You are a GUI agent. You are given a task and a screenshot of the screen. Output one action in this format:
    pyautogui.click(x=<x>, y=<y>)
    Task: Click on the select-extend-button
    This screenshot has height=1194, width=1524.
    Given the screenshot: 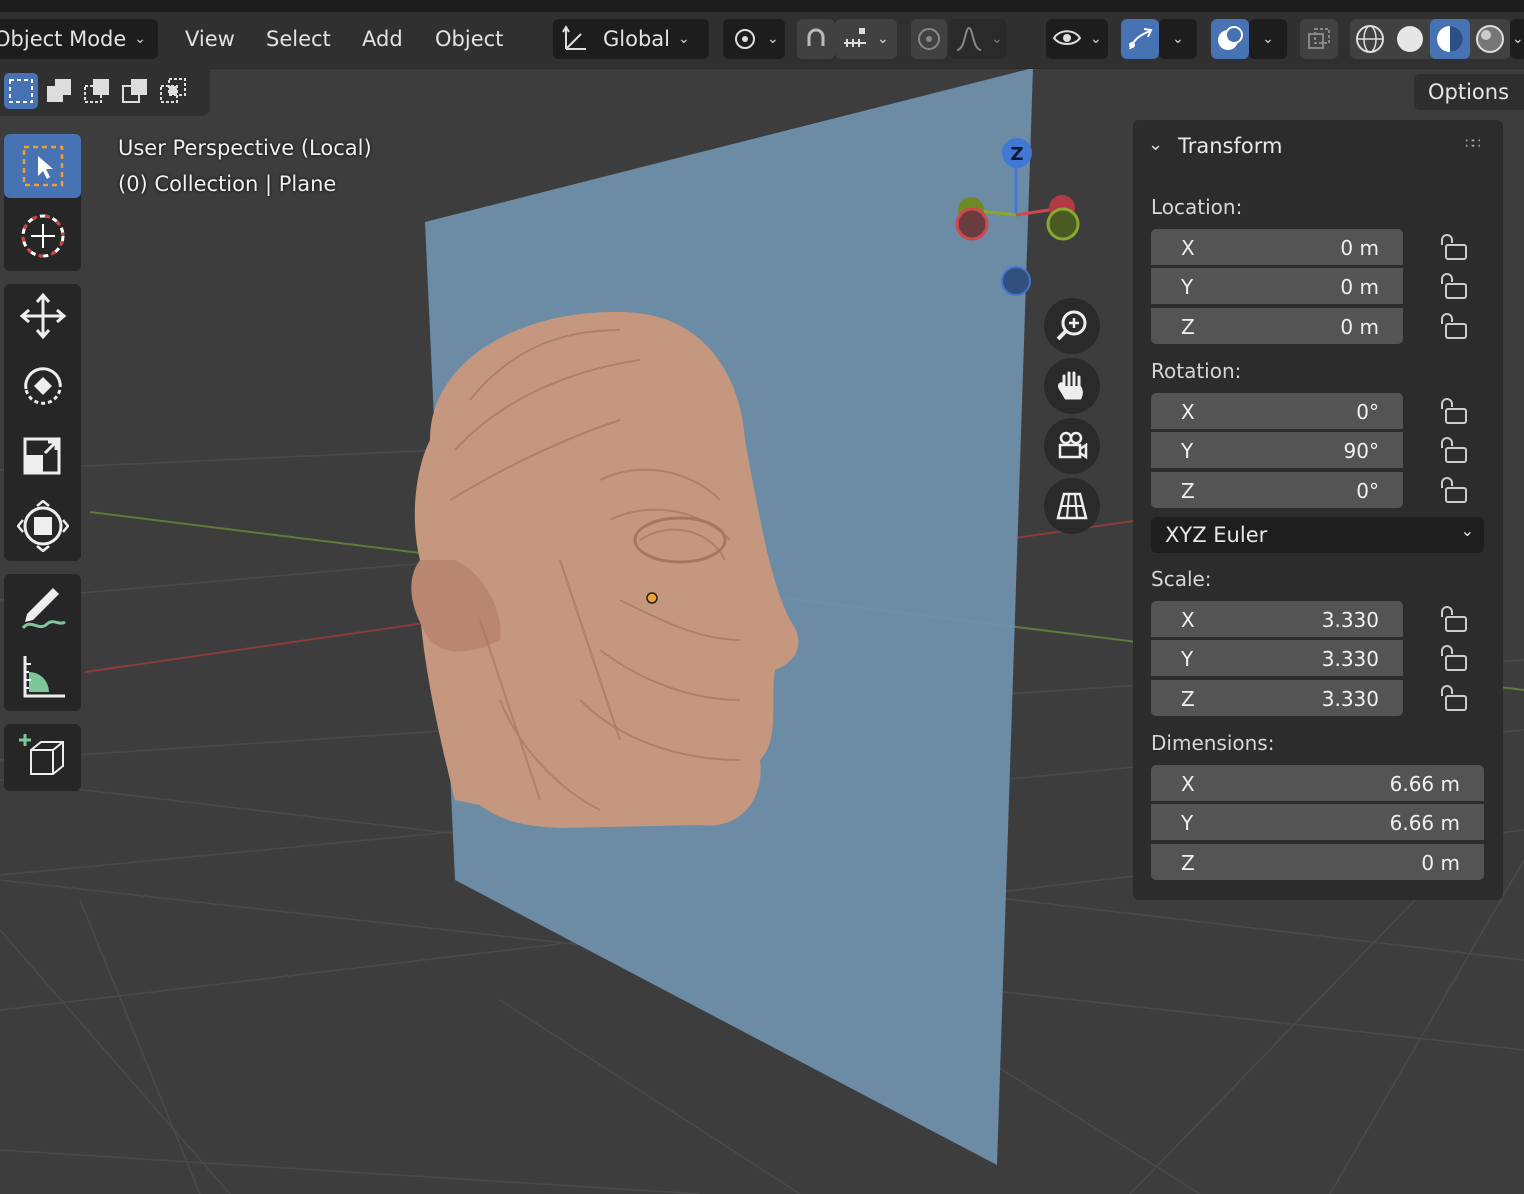 What is the action you would take?
    pyautogui.click(x=59, y=91)
    